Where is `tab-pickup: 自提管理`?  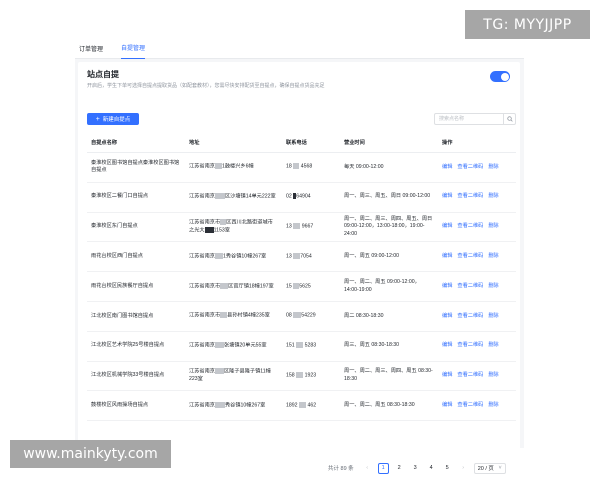
tab-pickup: 自提管理 is located at coordinates (133, 48).